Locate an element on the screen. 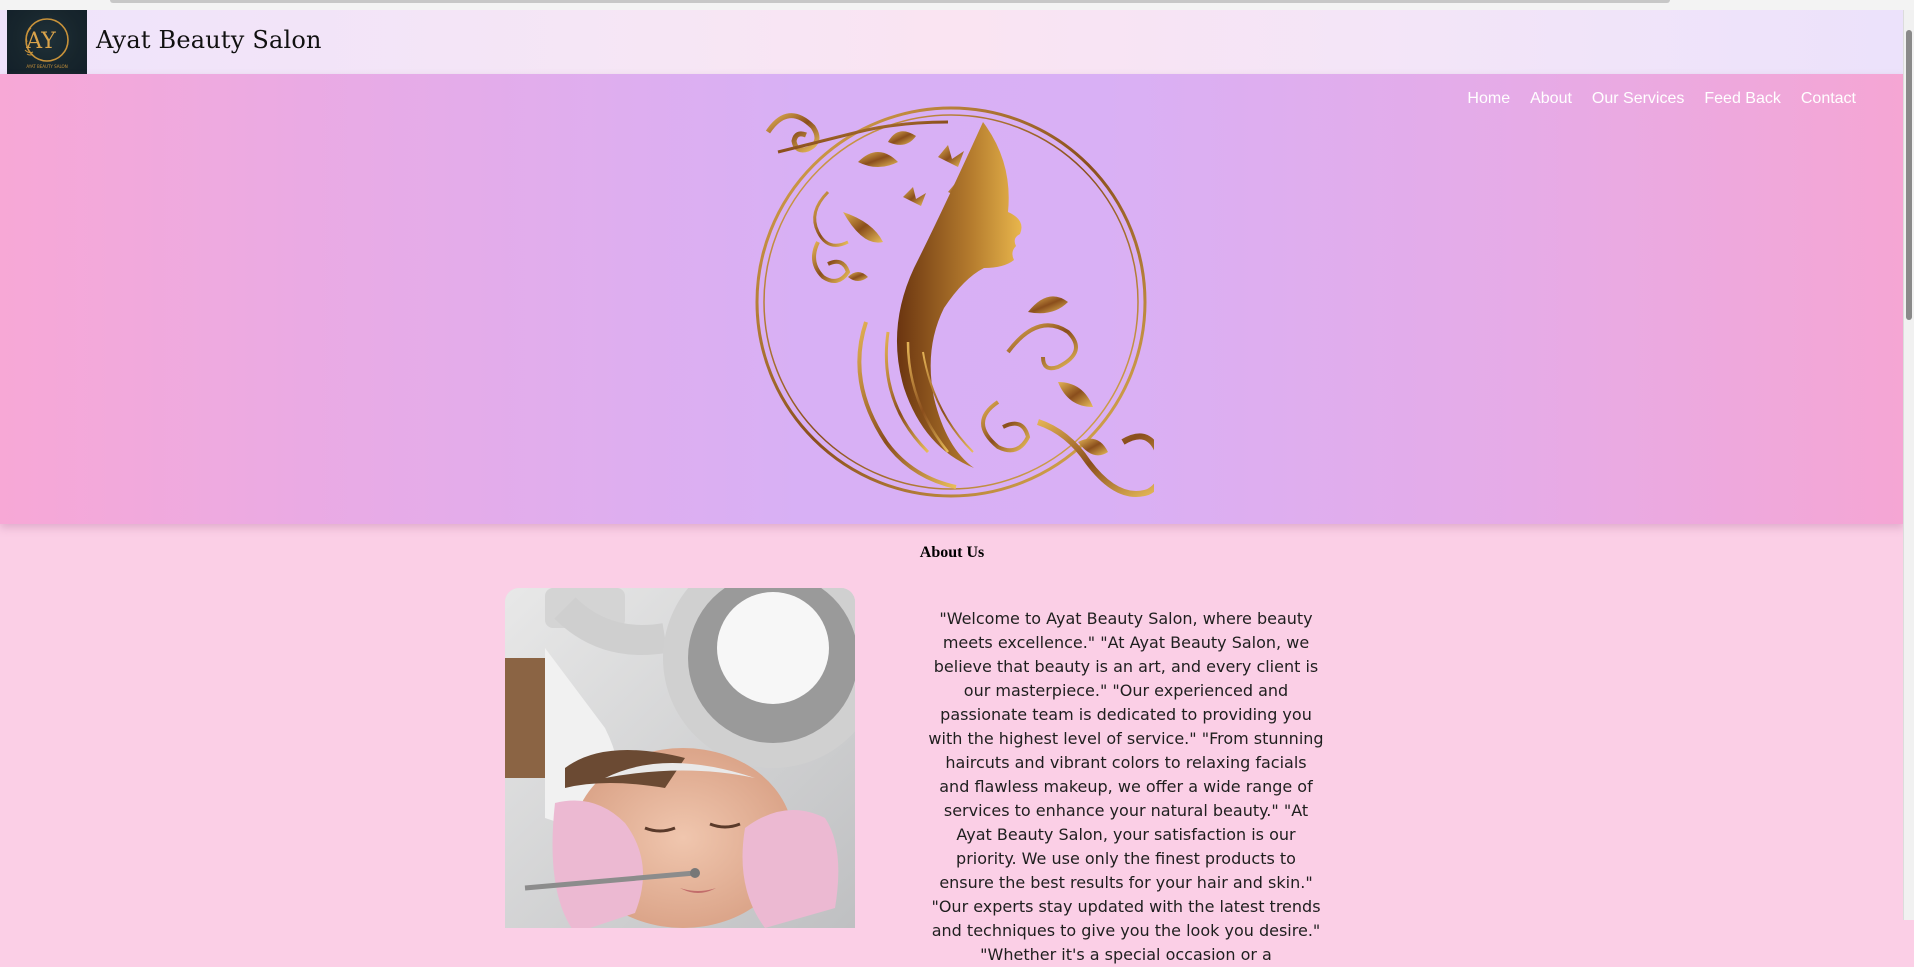 The height and width of the screenshot is (967, 1914). site-header: AY AYAT BEAUTY SALON Ayat Beauty Salon is located at coordinates (952, 42).